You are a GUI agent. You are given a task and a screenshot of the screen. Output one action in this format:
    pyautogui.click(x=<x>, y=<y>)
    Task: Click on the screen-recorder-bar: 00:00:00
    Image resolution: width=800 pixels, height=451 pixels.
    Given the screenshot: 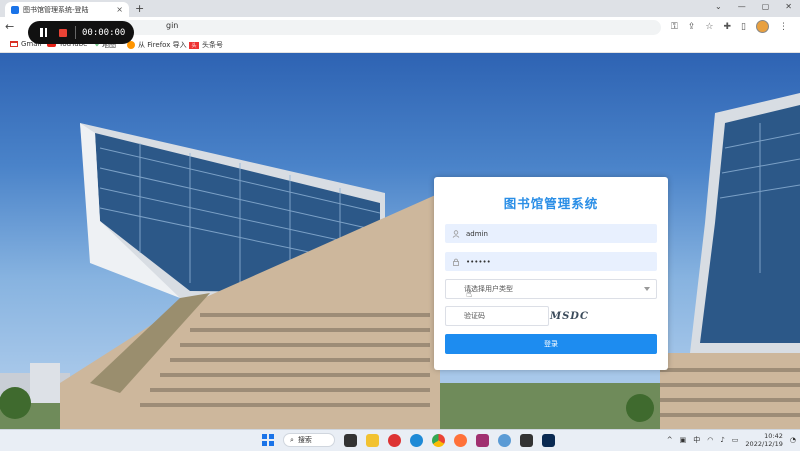 What is the action you would take?
    pyautogui.click(x=81, y=32)
    